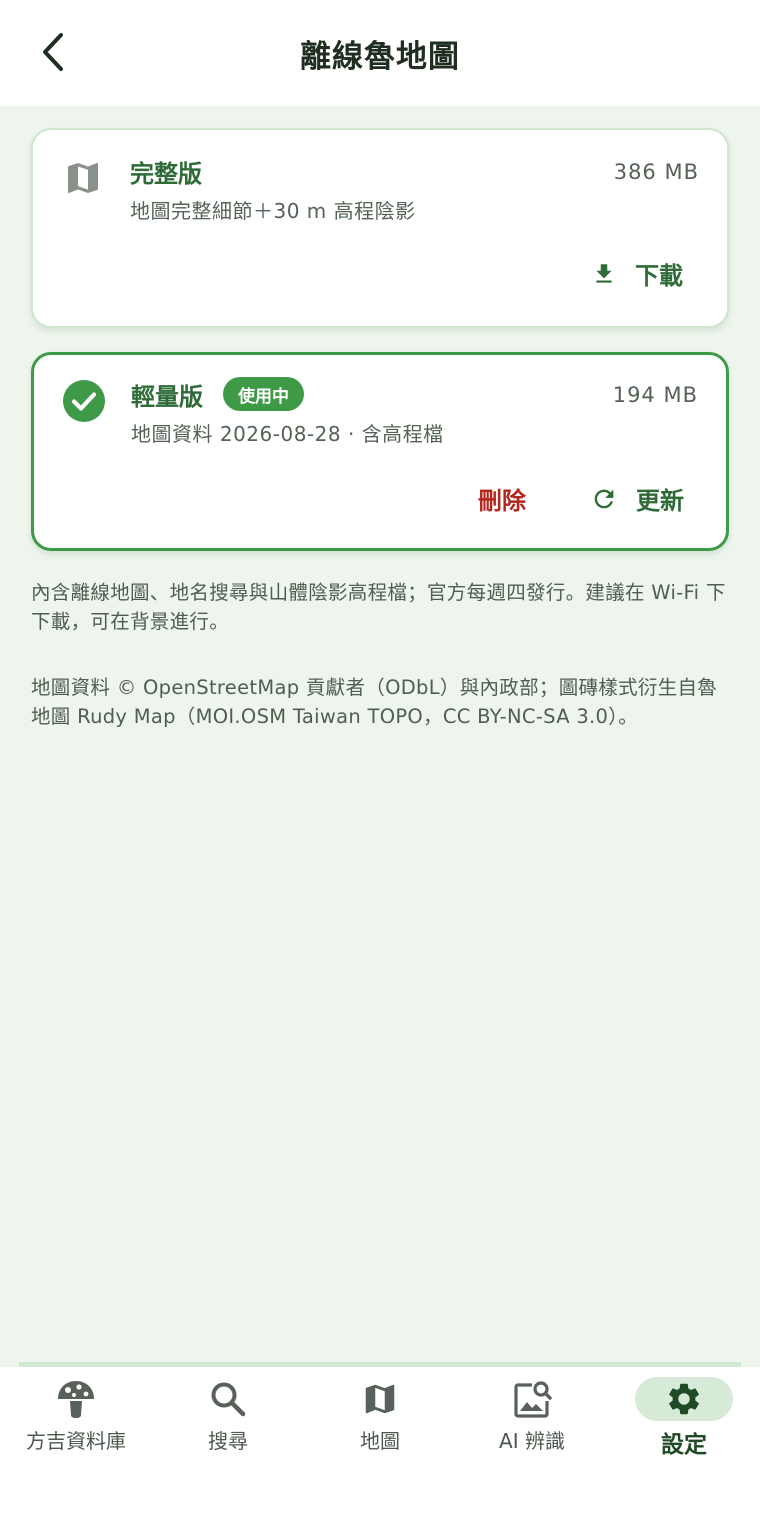  Describe the element at coordinates (84, 401) in the screenshot. I see `check-circle-icon` at that location.